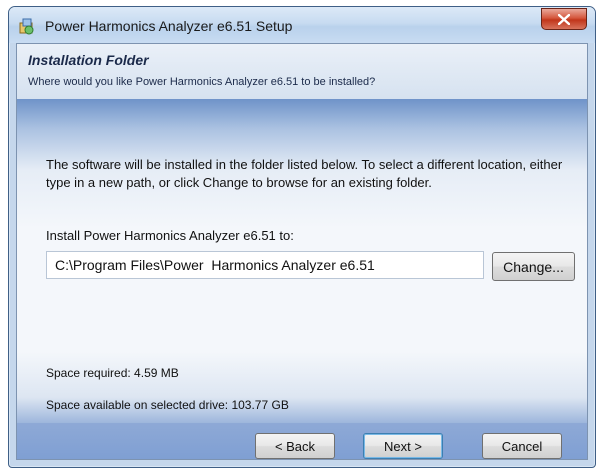  I want to click on cancel-button: Cancel, so click(522, 446).